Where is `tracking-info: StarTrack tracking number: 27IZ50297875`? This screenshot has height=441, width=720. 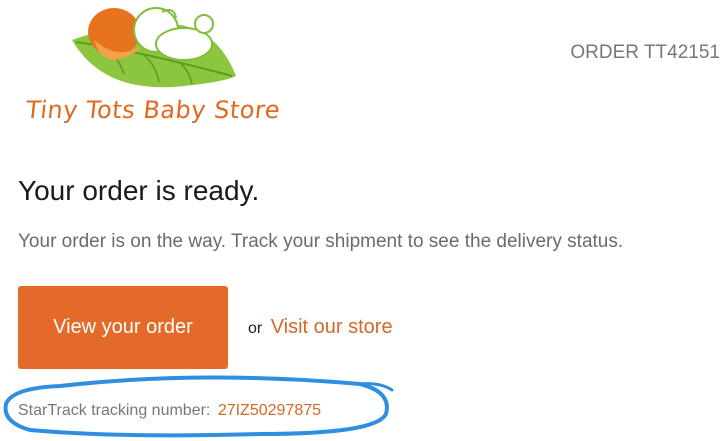 tracking-info: StarTrack tracking number: 27IZ50297875 is located at coordinates (169, 411).